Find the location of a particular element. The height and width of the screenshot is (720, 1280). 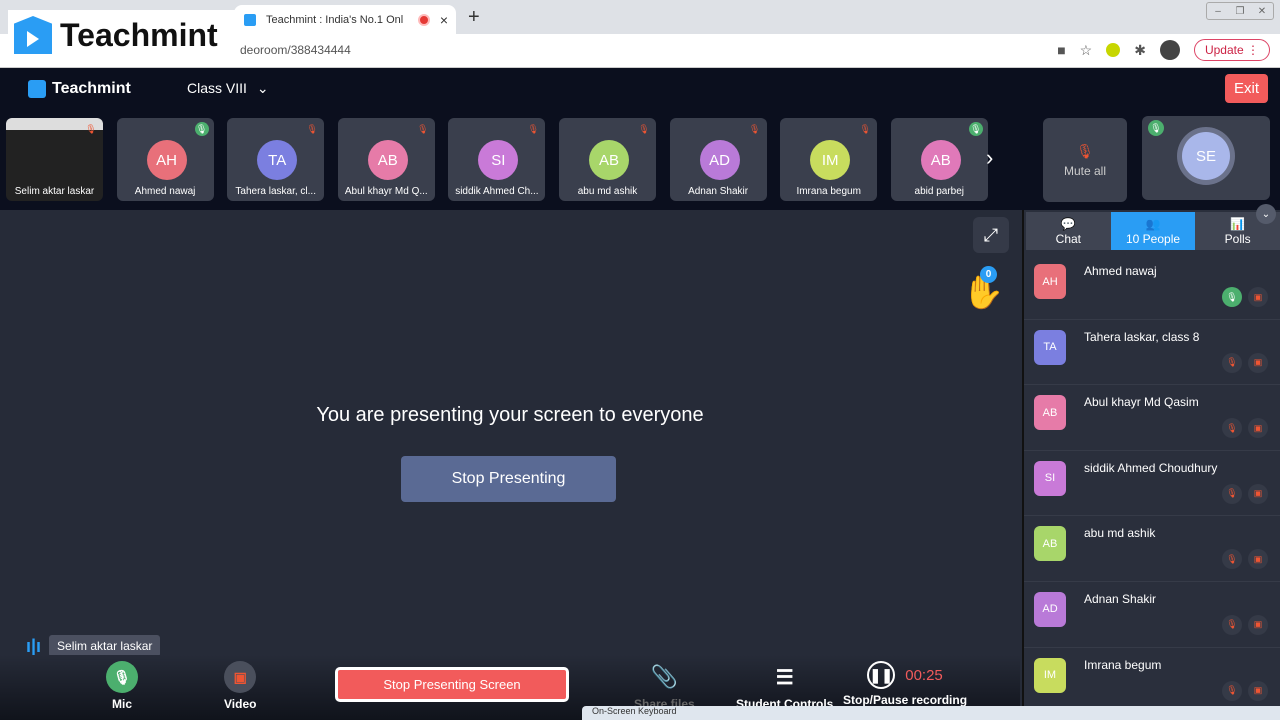

share-files-button: 📎 Share files is located at coordinates (664, 686).